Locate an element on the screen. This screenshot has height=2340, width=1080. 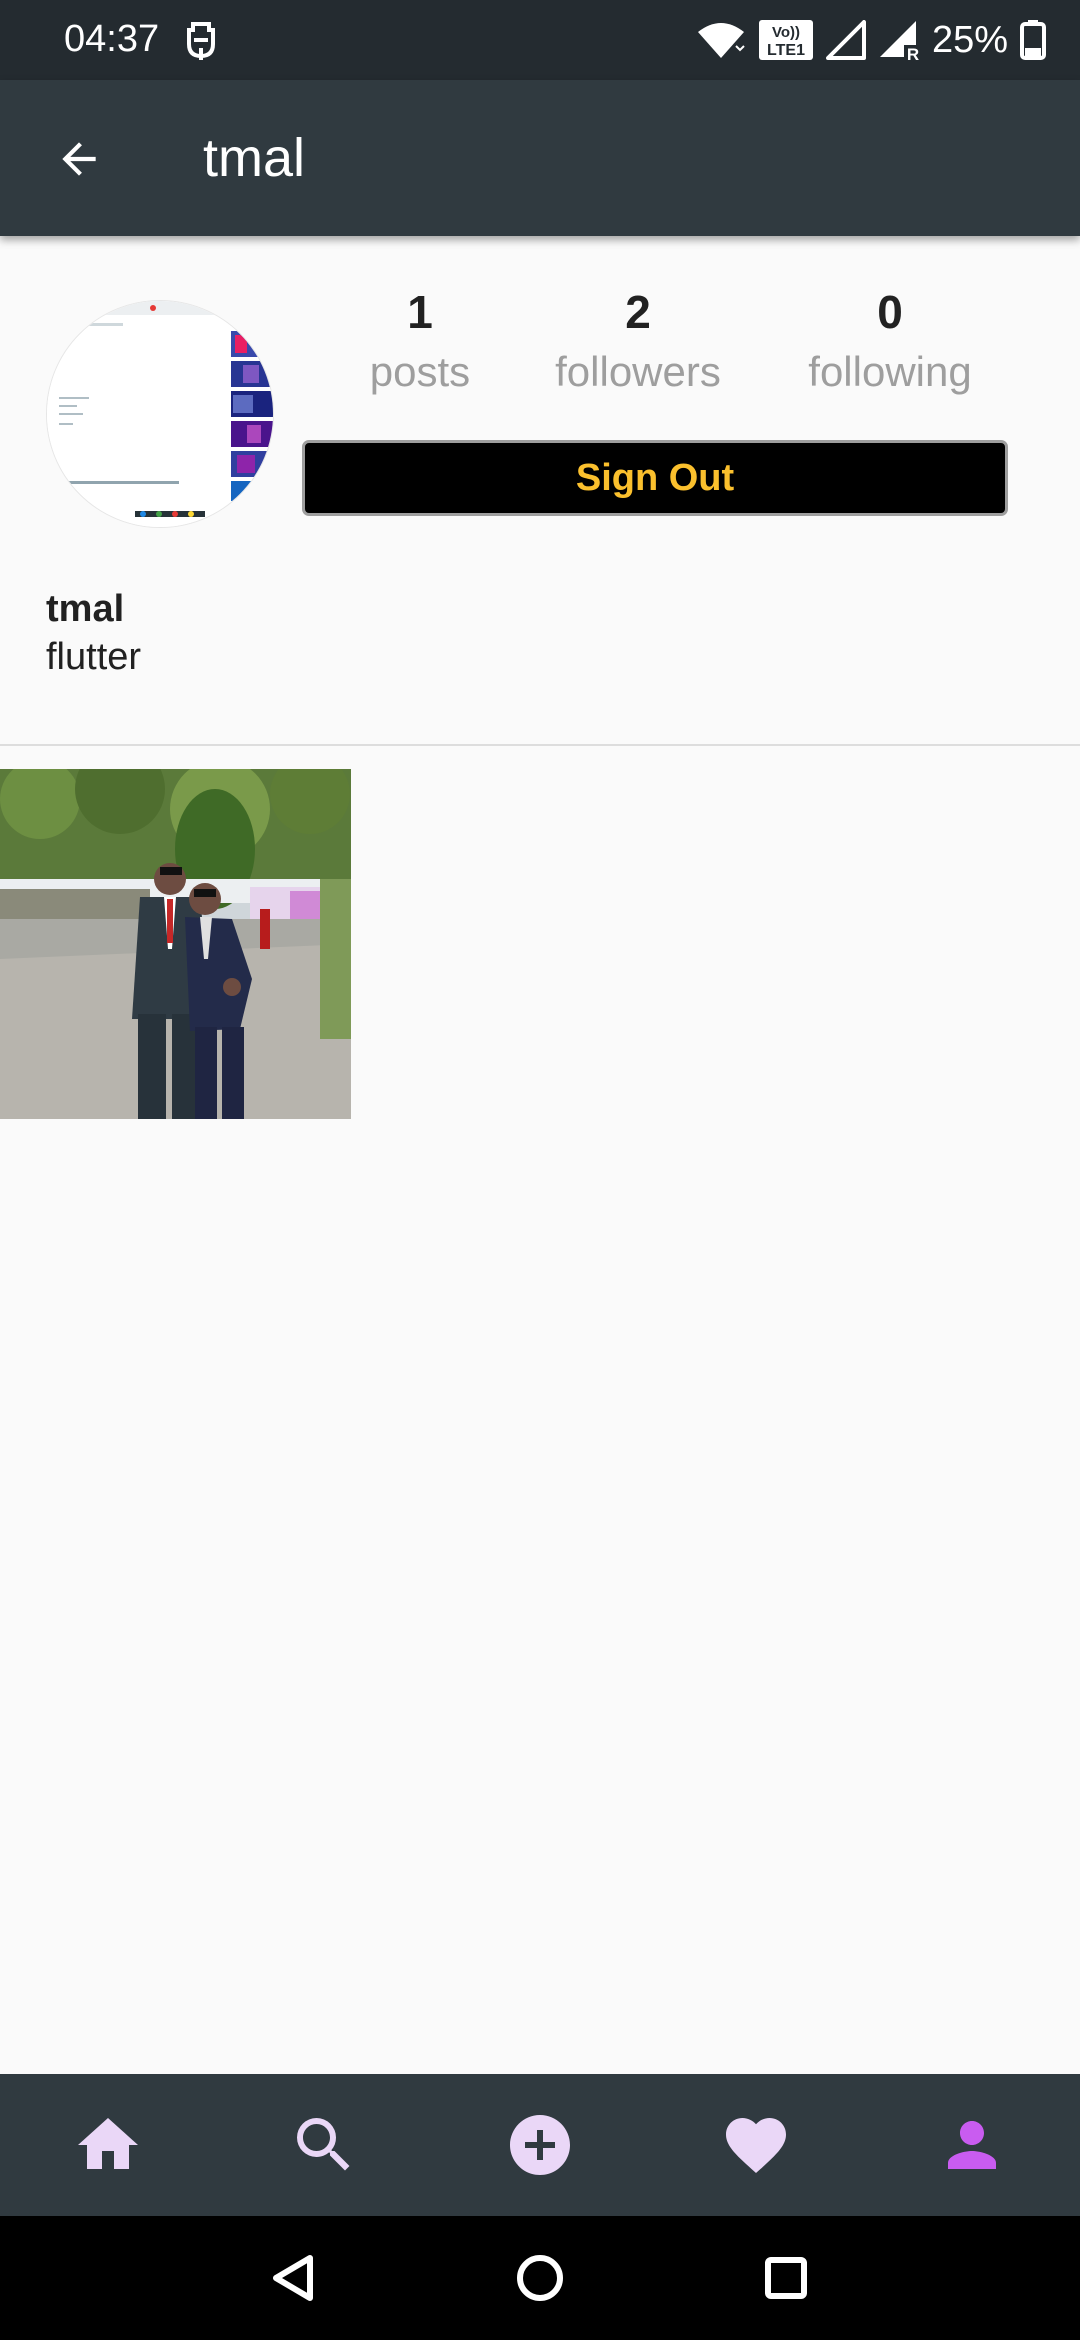
system-recents-button is located at coordinates (786, 2278).